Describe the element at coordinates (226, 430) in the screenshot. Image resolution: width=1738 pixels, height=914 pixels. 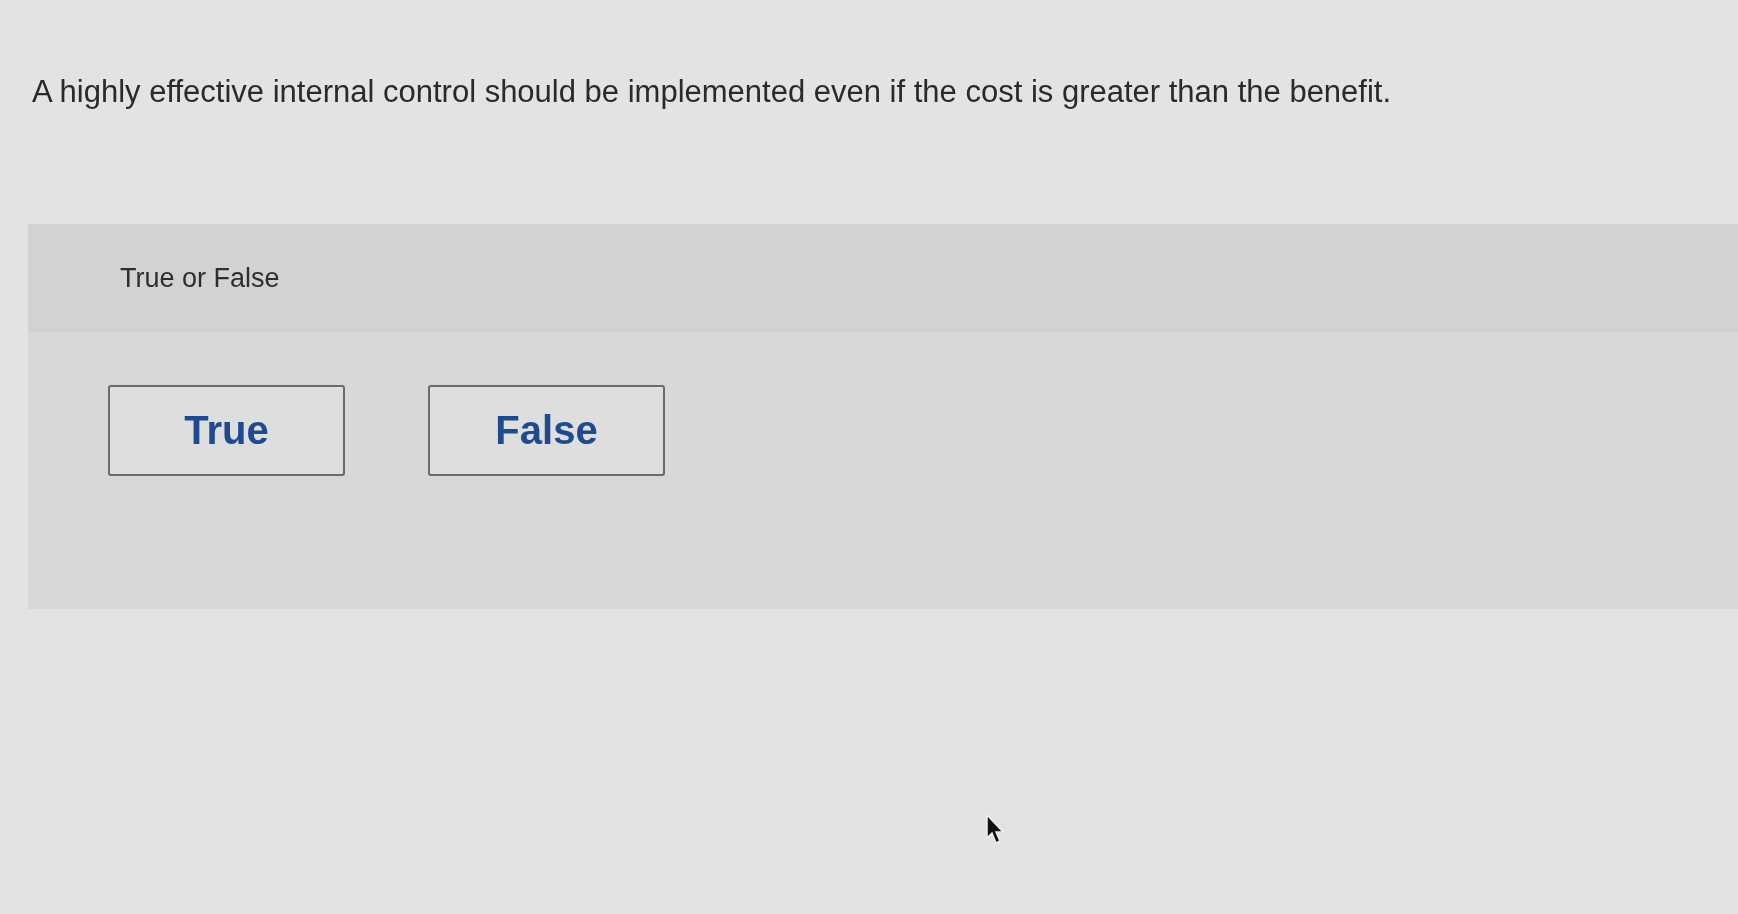
I see `answer-button: True` at that location.